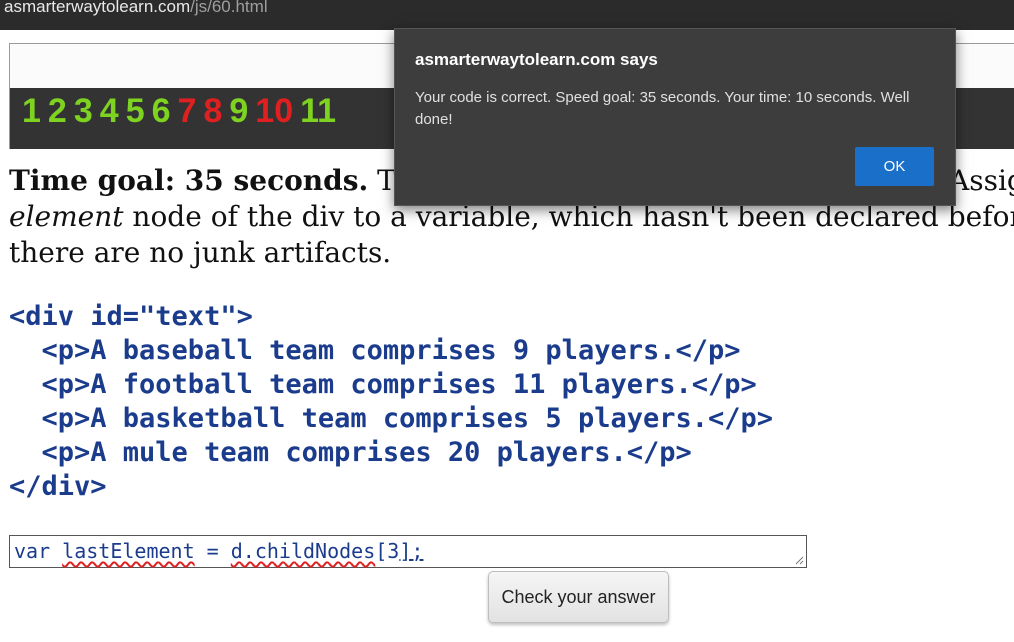  What do you see at coordinates (31, 111) in the screenshot?
I see `chapter-number-1: 1` at bounding box center [31, 111].